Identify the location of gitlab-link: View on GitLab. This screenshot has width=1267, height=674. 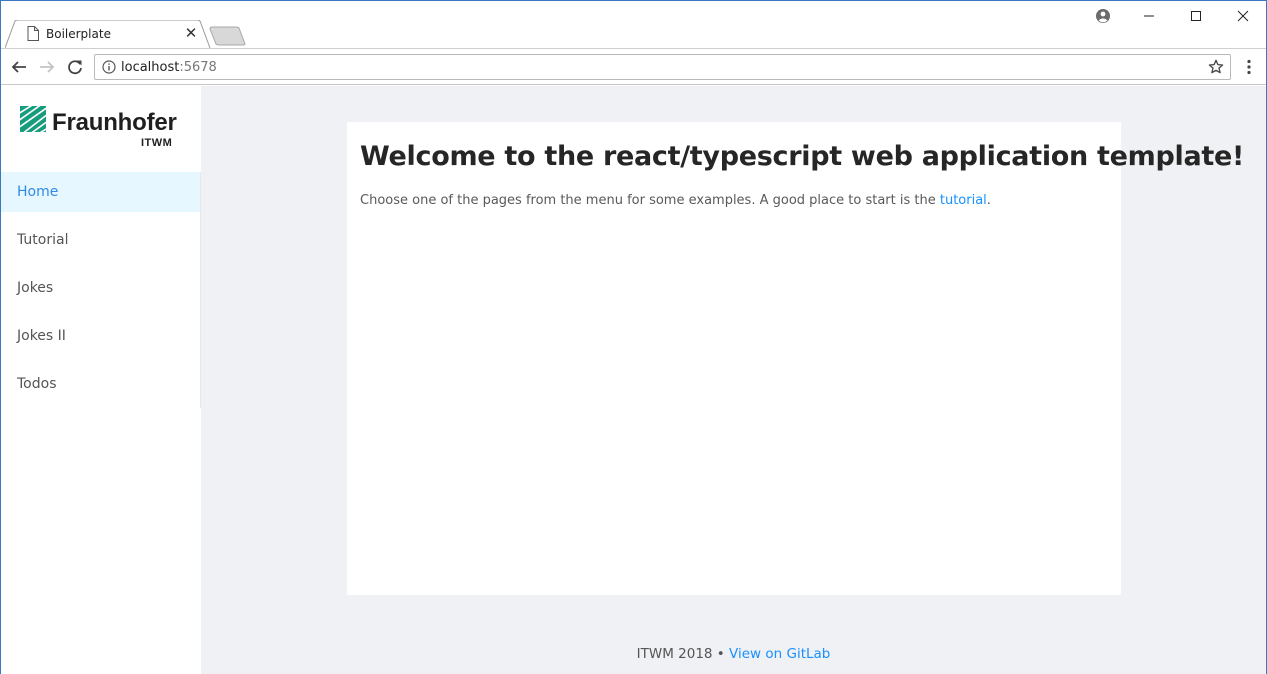
(779, 654).